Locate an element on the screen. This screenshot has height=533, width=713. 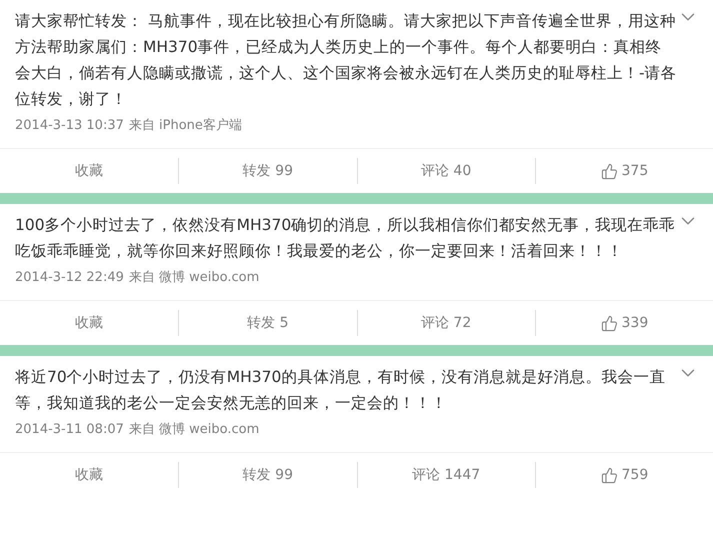
post-time: 2014-3-13 10:37 is located at coordinates (69, 126).